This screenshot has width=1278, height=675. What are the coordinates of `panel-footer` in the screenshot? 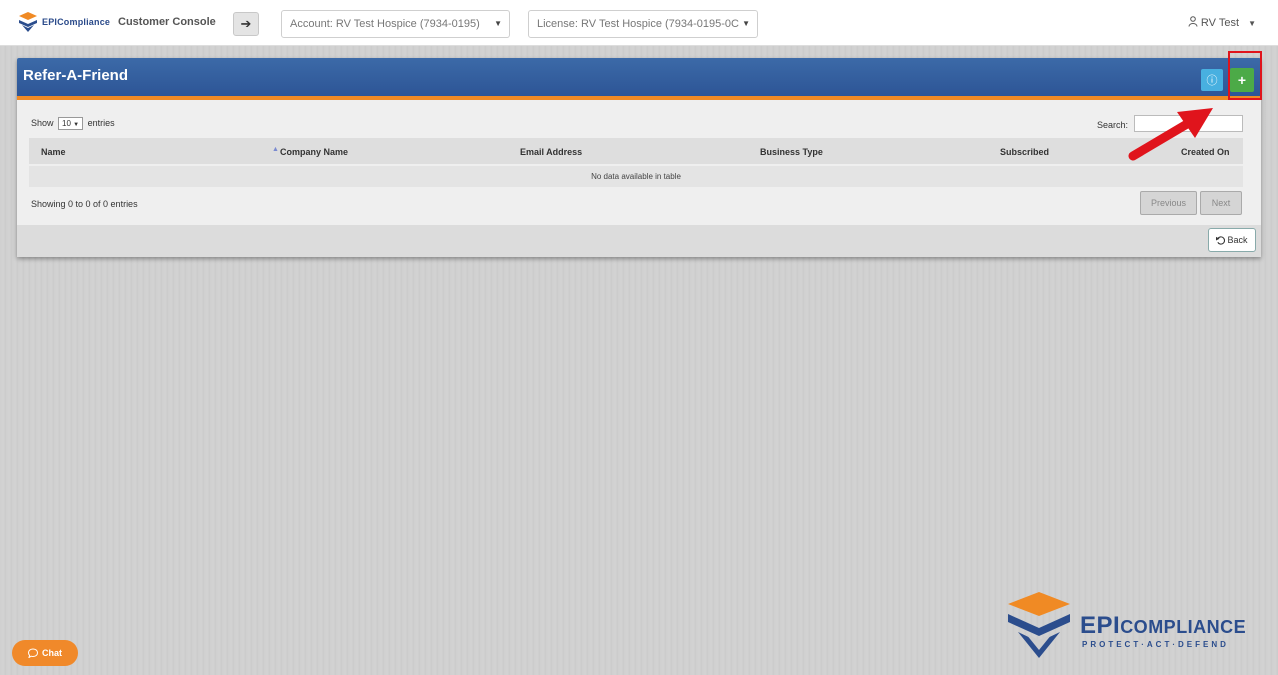 It's located at (639, 241).